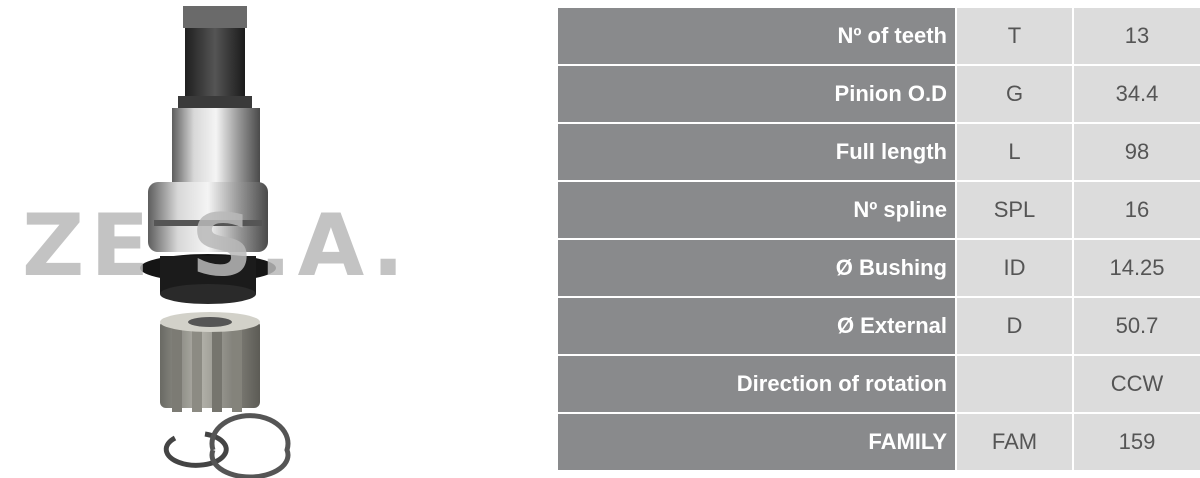 The width and height of the screenshot is (1200, 478). What do you see at coordinates (1136, 268) in the screenshot?
I see `spec-value: 14.25` at bounding box center [1136, 268].